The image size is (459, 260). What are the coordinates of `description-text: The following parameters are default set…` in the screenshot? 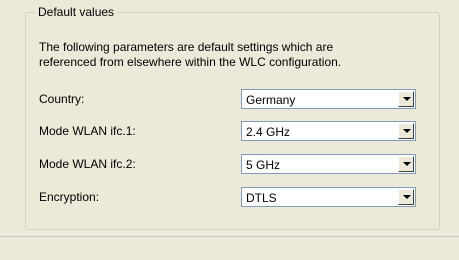 It's located at (239, 55).